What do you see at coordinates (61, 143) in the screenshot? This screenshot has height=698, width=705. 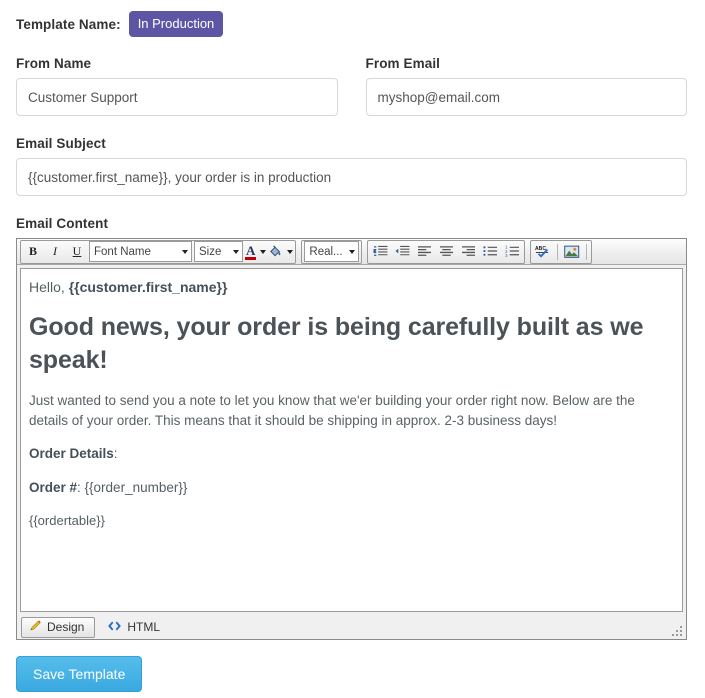 I see `email-subject-label: Email Subject` at bounding box center [61, 143].